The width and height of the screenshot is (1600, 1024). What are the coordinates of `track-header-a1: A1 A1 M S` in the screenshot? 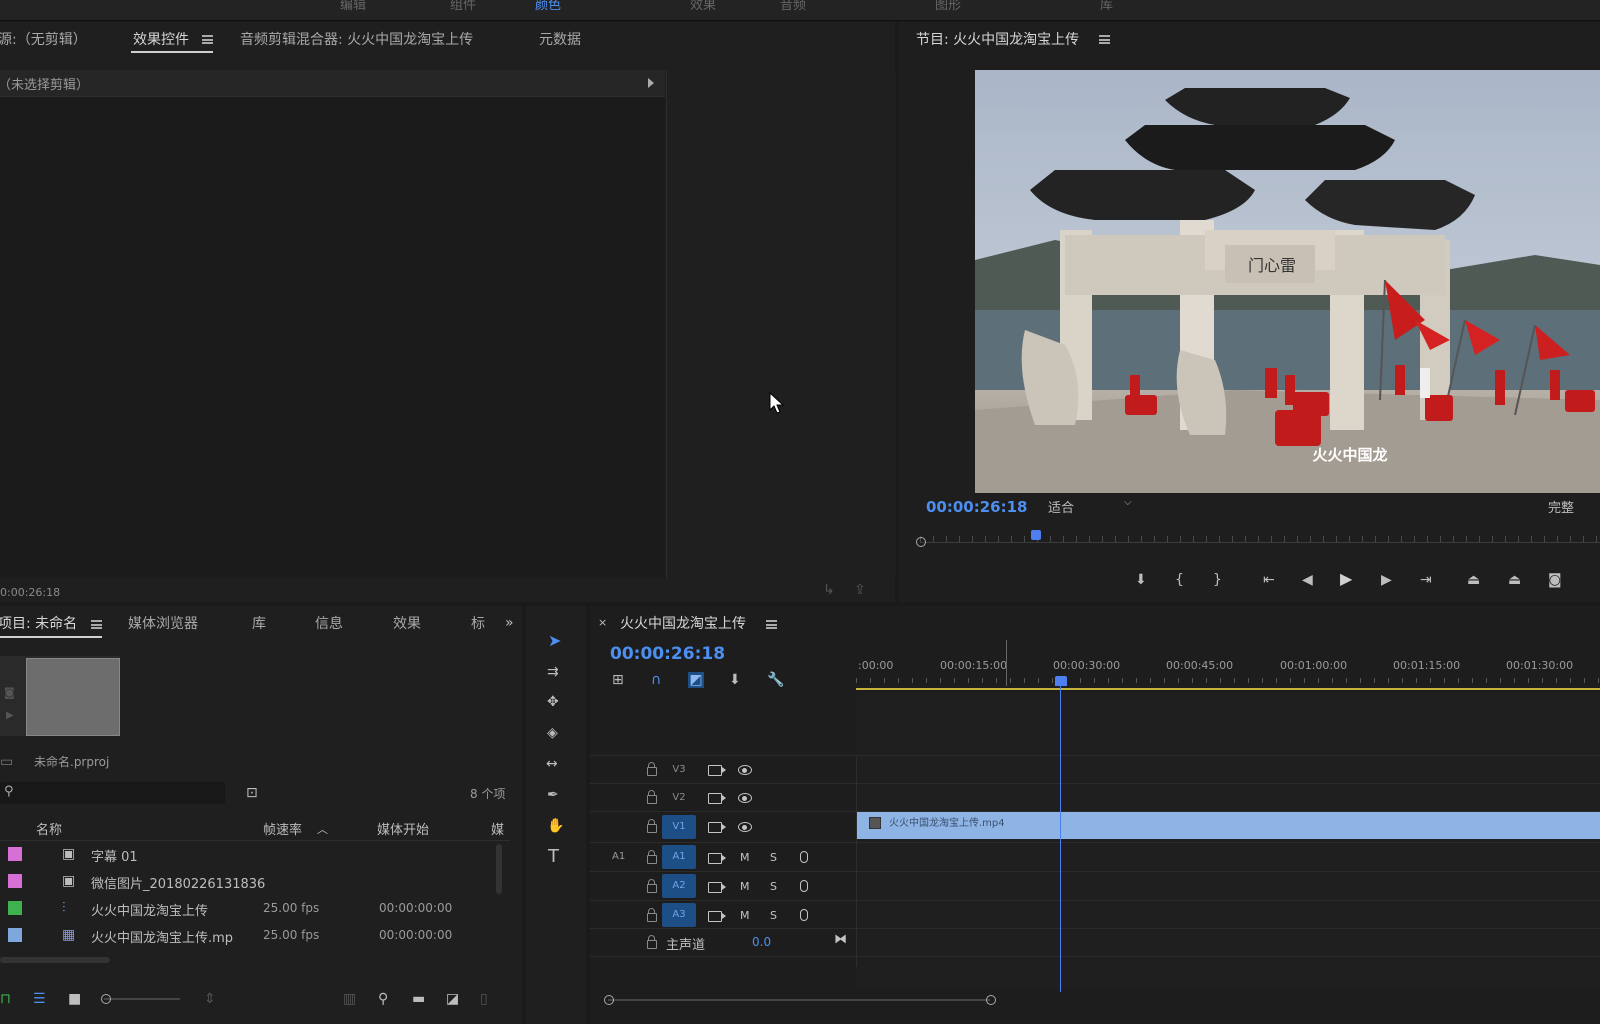 It's located at (723, 857).